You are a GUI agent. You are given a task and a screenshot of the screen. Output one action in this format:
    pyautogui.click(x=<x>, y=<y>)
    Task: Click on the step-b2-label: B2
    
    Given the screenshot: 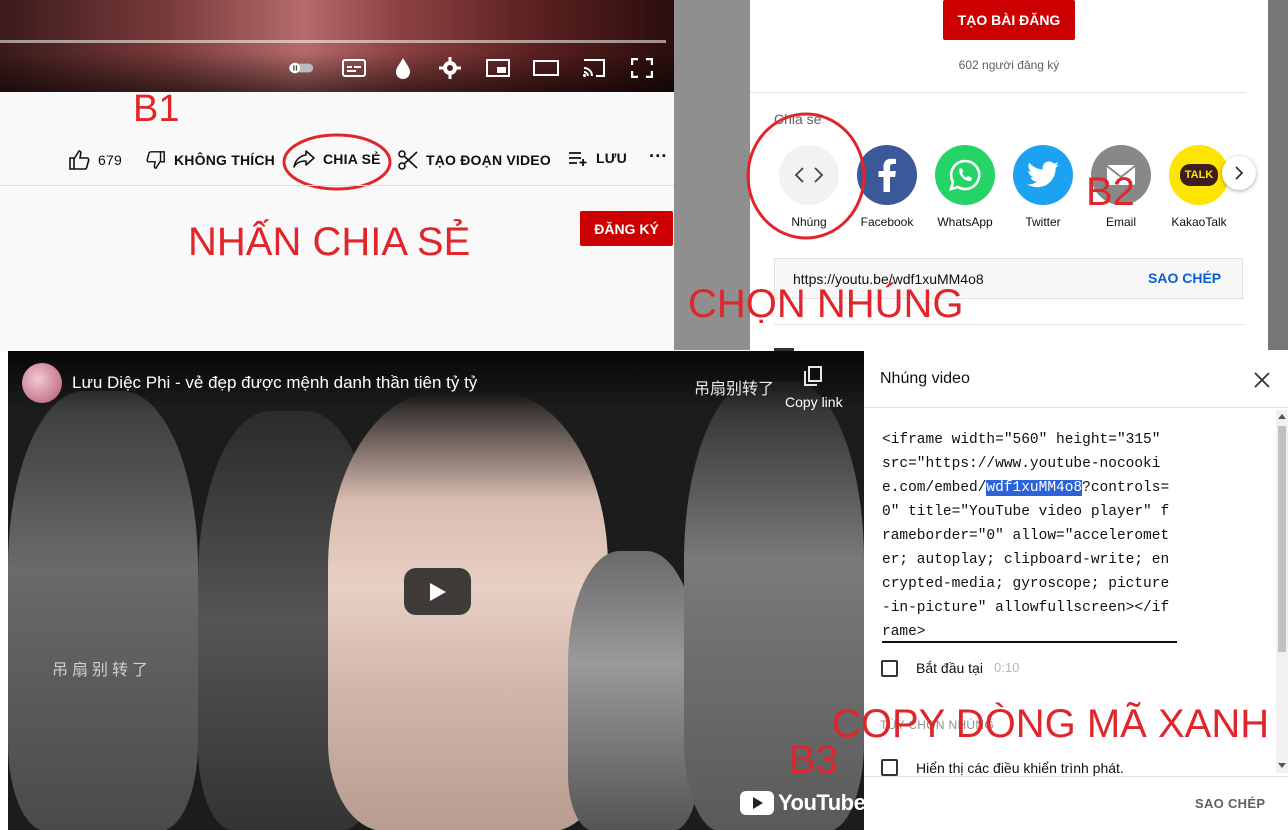 What is the action you would take?
    pyautogui.click(x=1110, y=192)
    